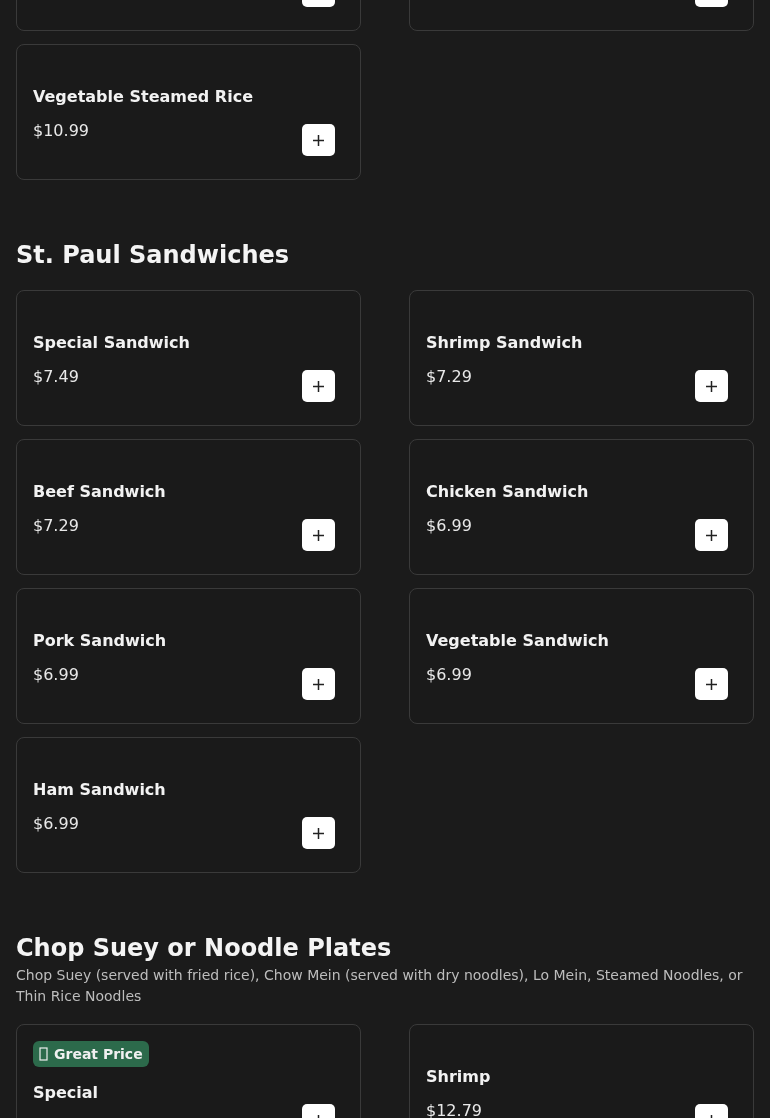 The width and height of the screenshot is (770, 1118). Describe the element at coordinates (66, 1093) in the screenshot. I see `item-name: Special` at that location.